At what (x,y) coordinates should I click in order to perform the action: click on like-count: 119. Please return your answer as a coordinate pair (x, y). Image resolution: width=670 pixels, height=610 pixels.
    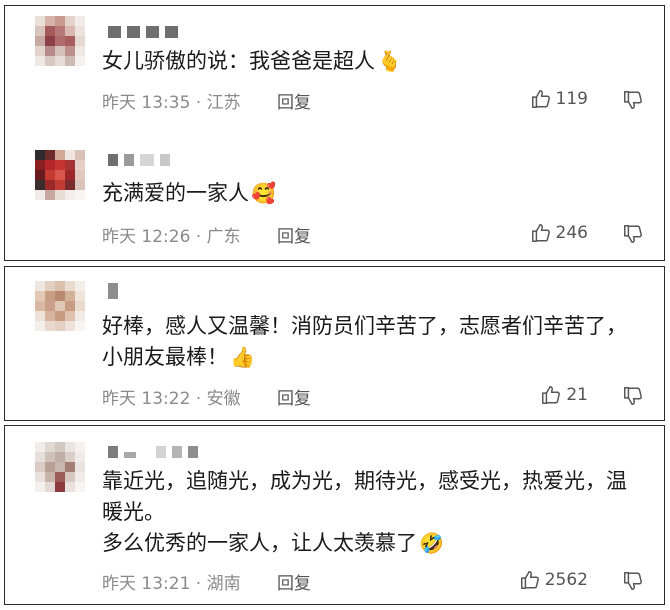
    Looking at the image, I should click on (571, 99).